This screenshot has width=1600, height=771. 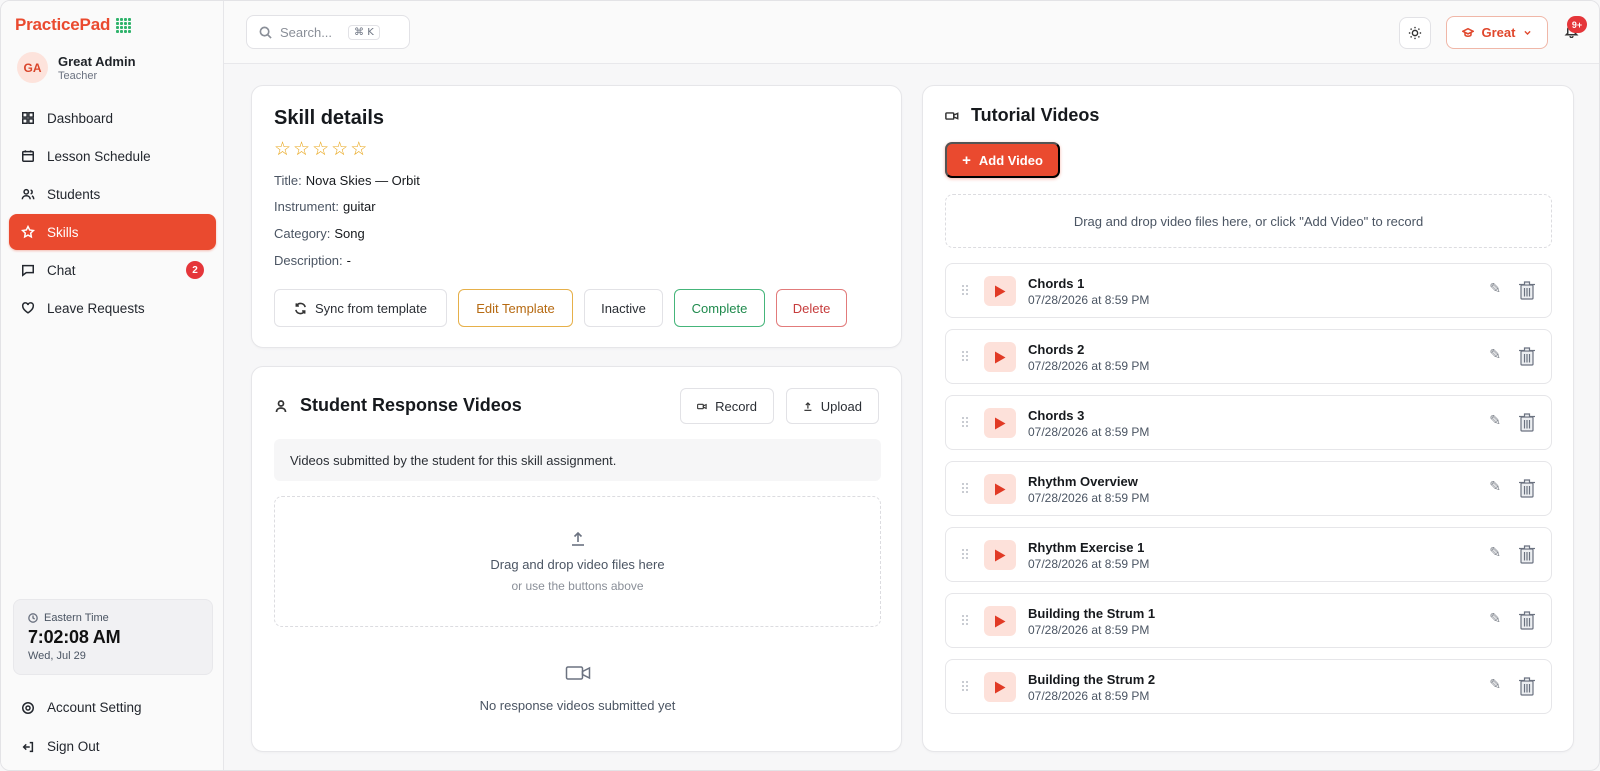 What do you see at coordinates (364, 32) in the screenshot?
I see `search-shortcut: ⌘ K` at bounding box center [364, 32].